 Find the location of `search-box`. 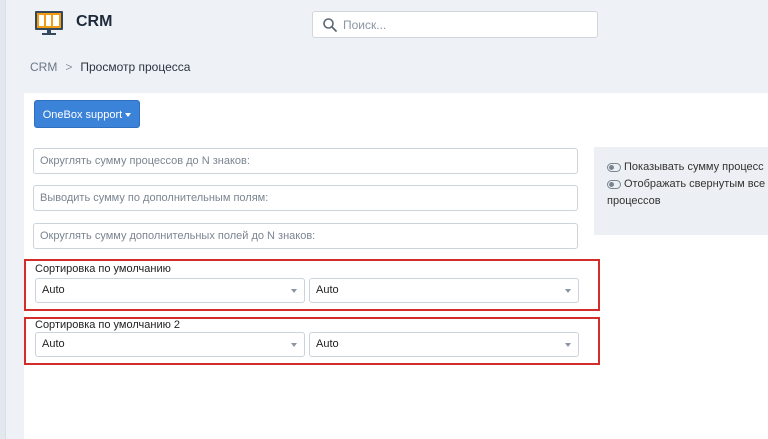

search-box is located at coordinates (455, 24).